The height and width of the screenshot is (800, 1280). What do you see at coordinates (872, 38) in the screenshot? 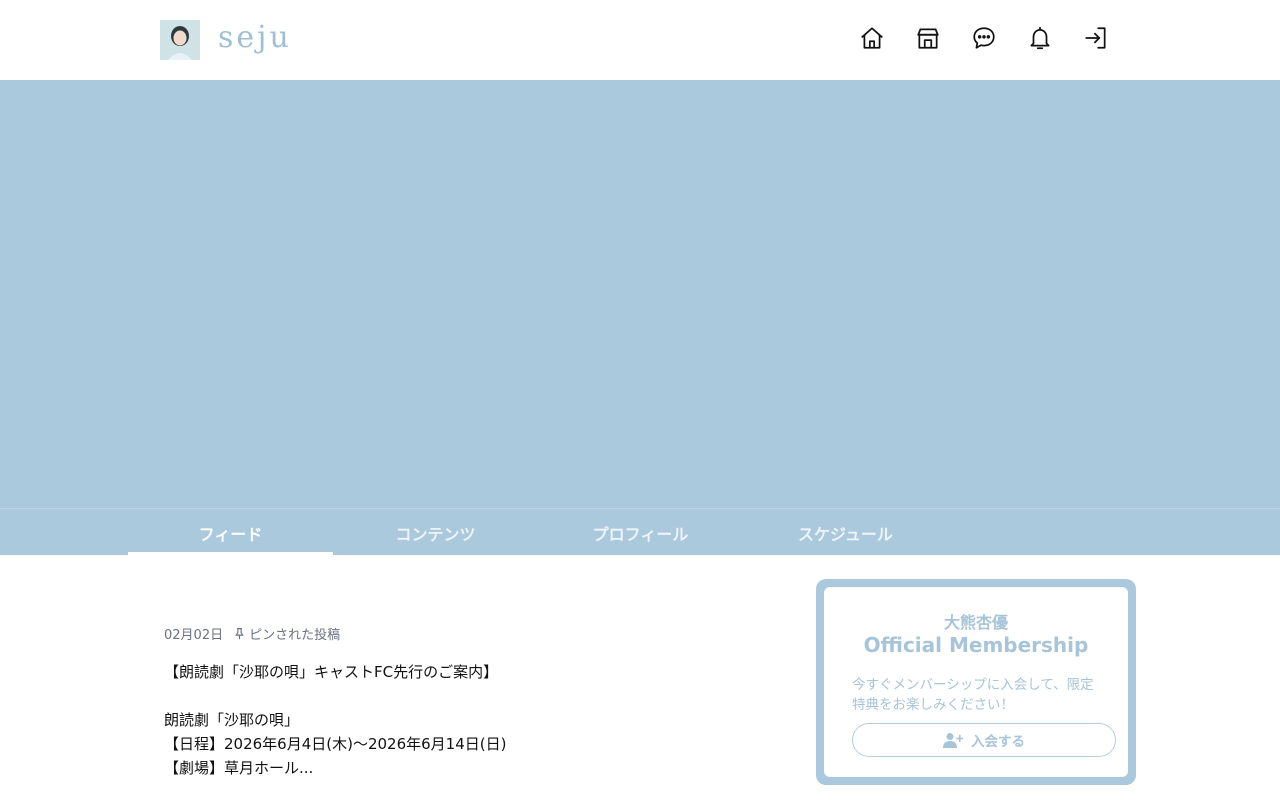
I see `home-icon` at bounding box center [872, 38].